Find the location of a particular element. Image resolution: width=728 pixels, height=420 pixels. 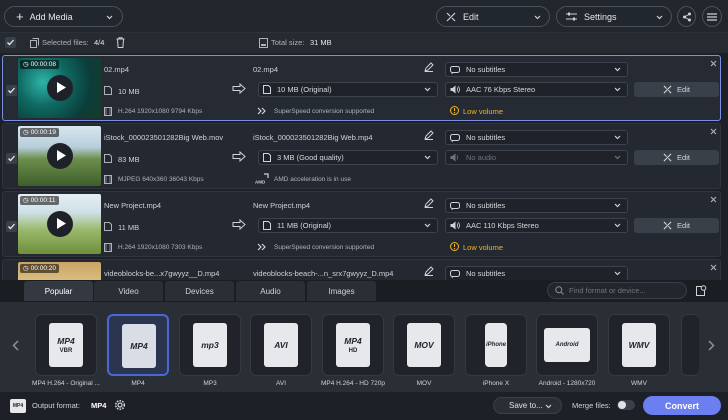

format-tile: MP4 VBR is located at coordinates (66, 345).